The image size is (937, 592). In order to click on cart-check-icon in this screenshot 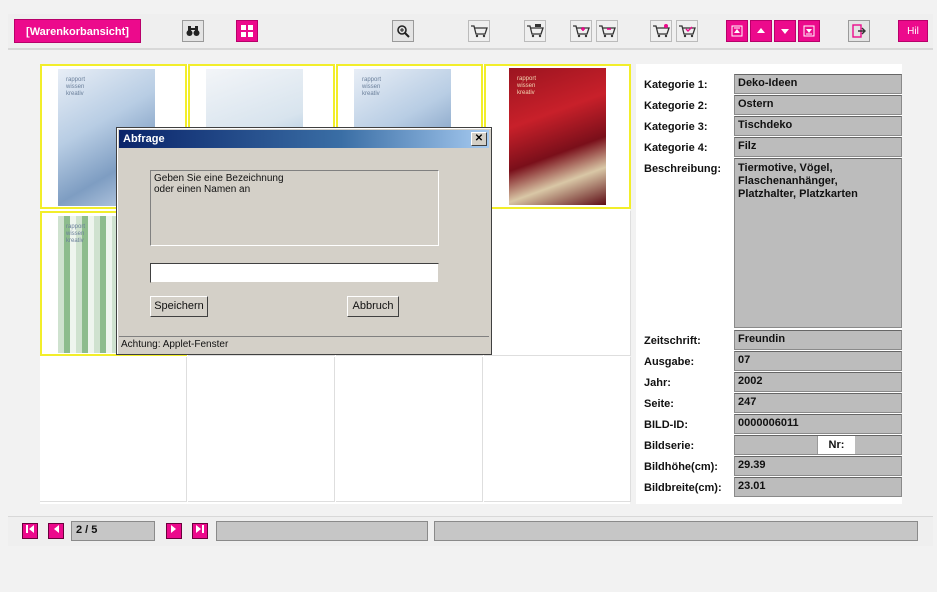, I will do `click(687, 31)`.